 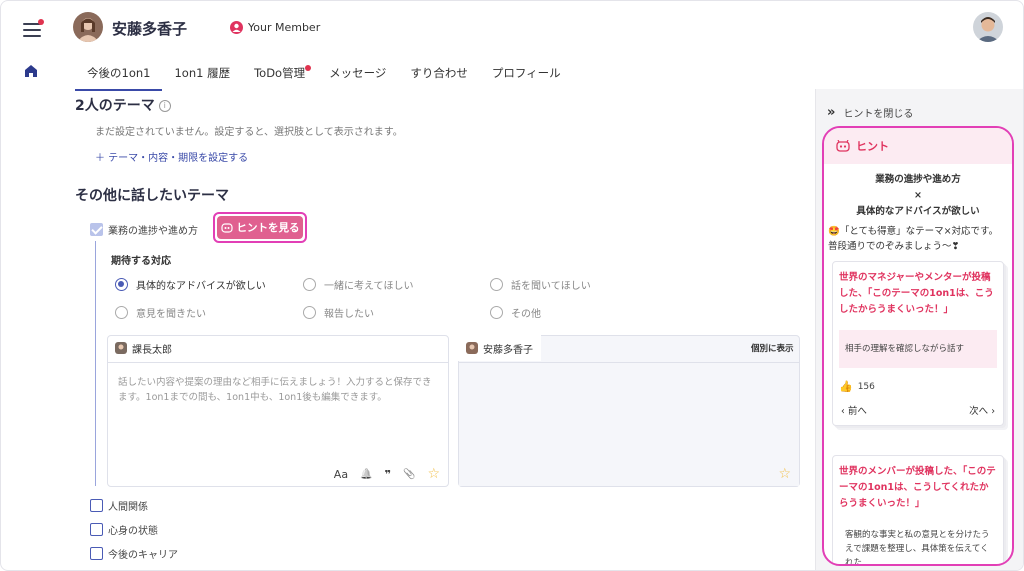 I want to click on hint-button-highlight: ヒントを見る, so click(x=260, y=227).